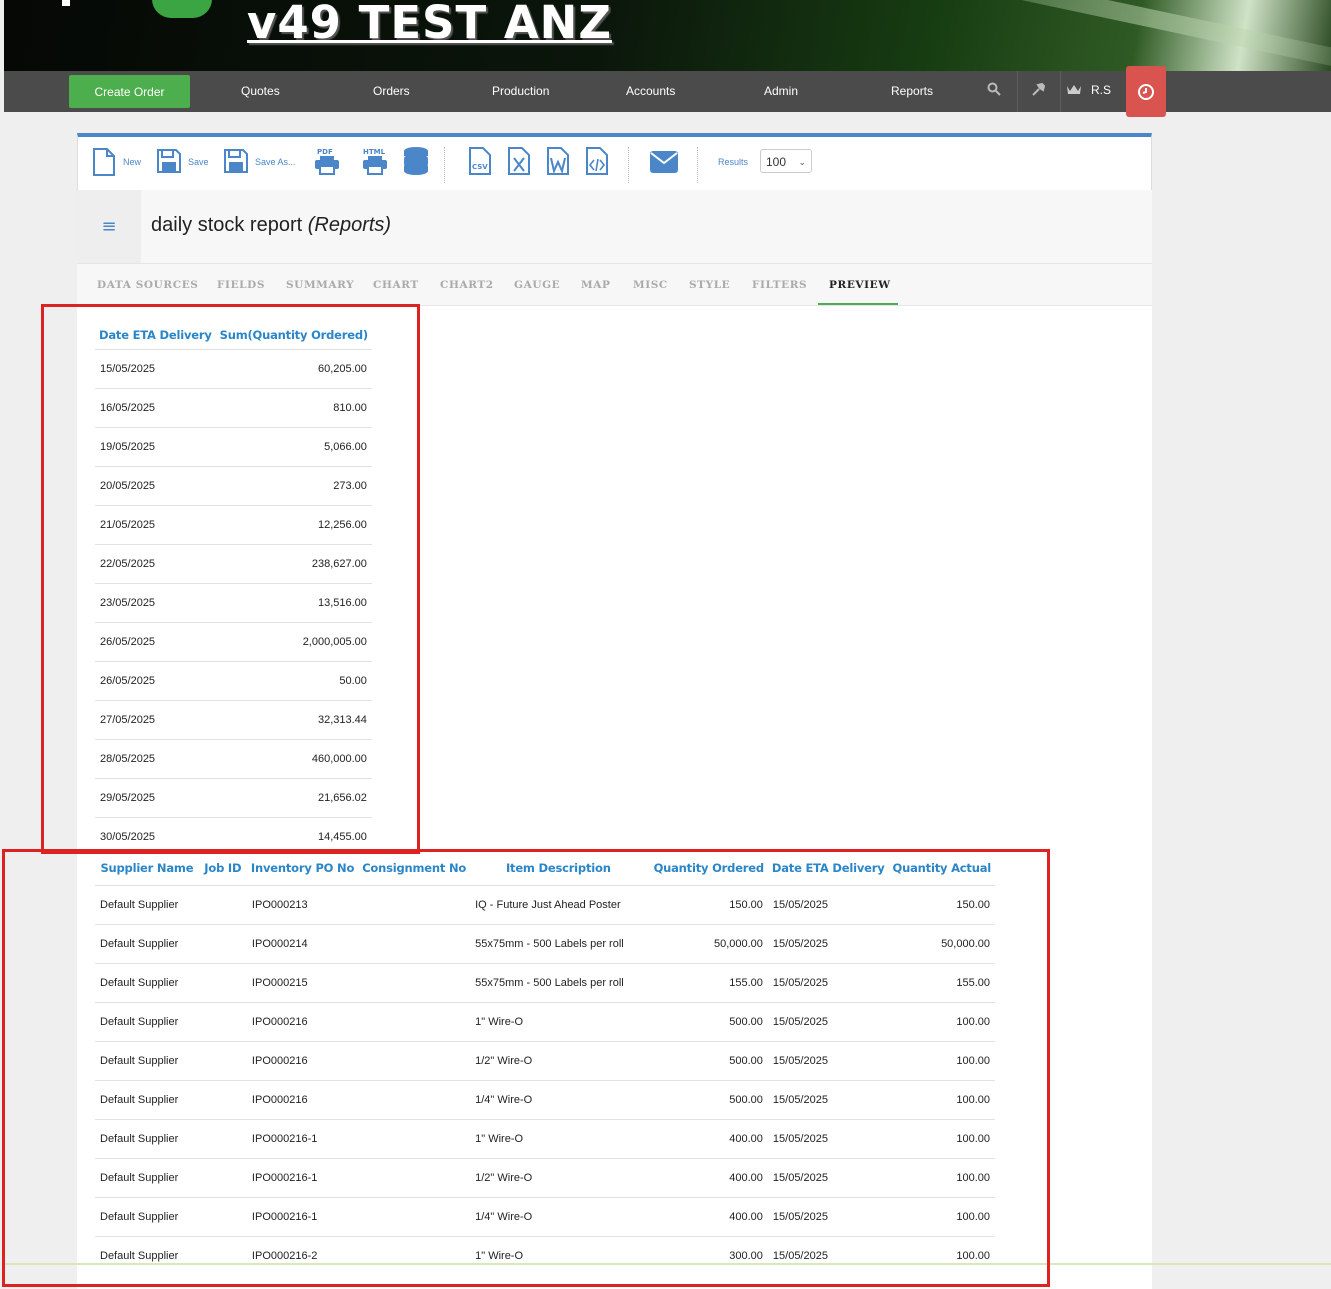 The width and height of the screenshot is (1331, 1289). Describe the element at coordinates (293, 759) in the screenshot. I see `quantity-cell: 460,000.00` at that location.